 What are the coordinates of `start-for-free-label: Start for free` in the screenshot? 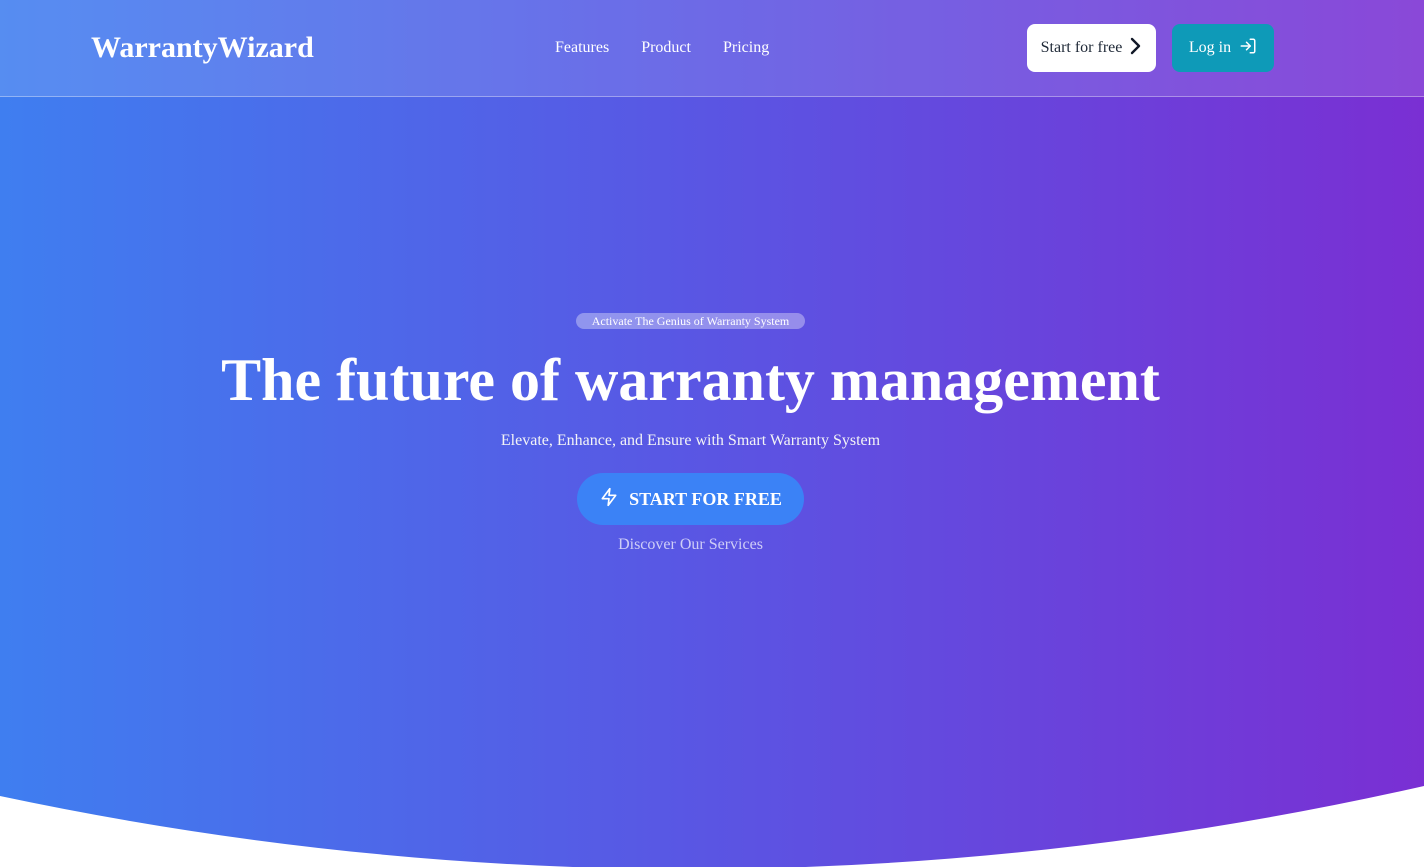 It's located at (1081, 47).